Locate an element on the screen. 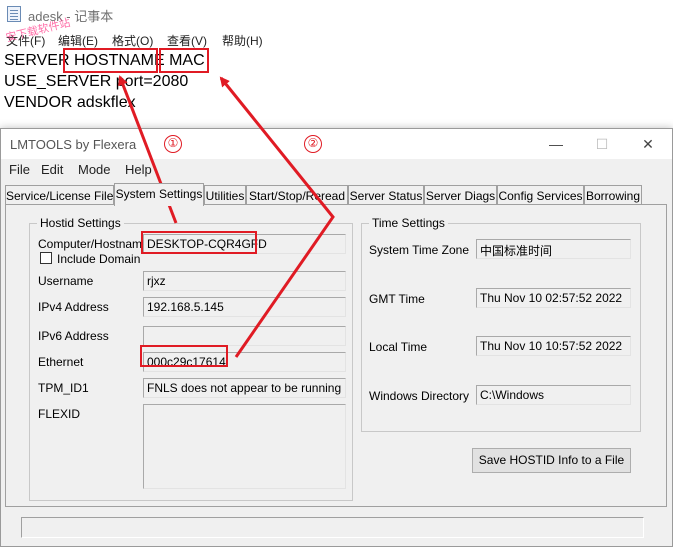  gmt-time-field: Thu Nov 10 02:57:52 2022 is located at coordinates (553, 298).